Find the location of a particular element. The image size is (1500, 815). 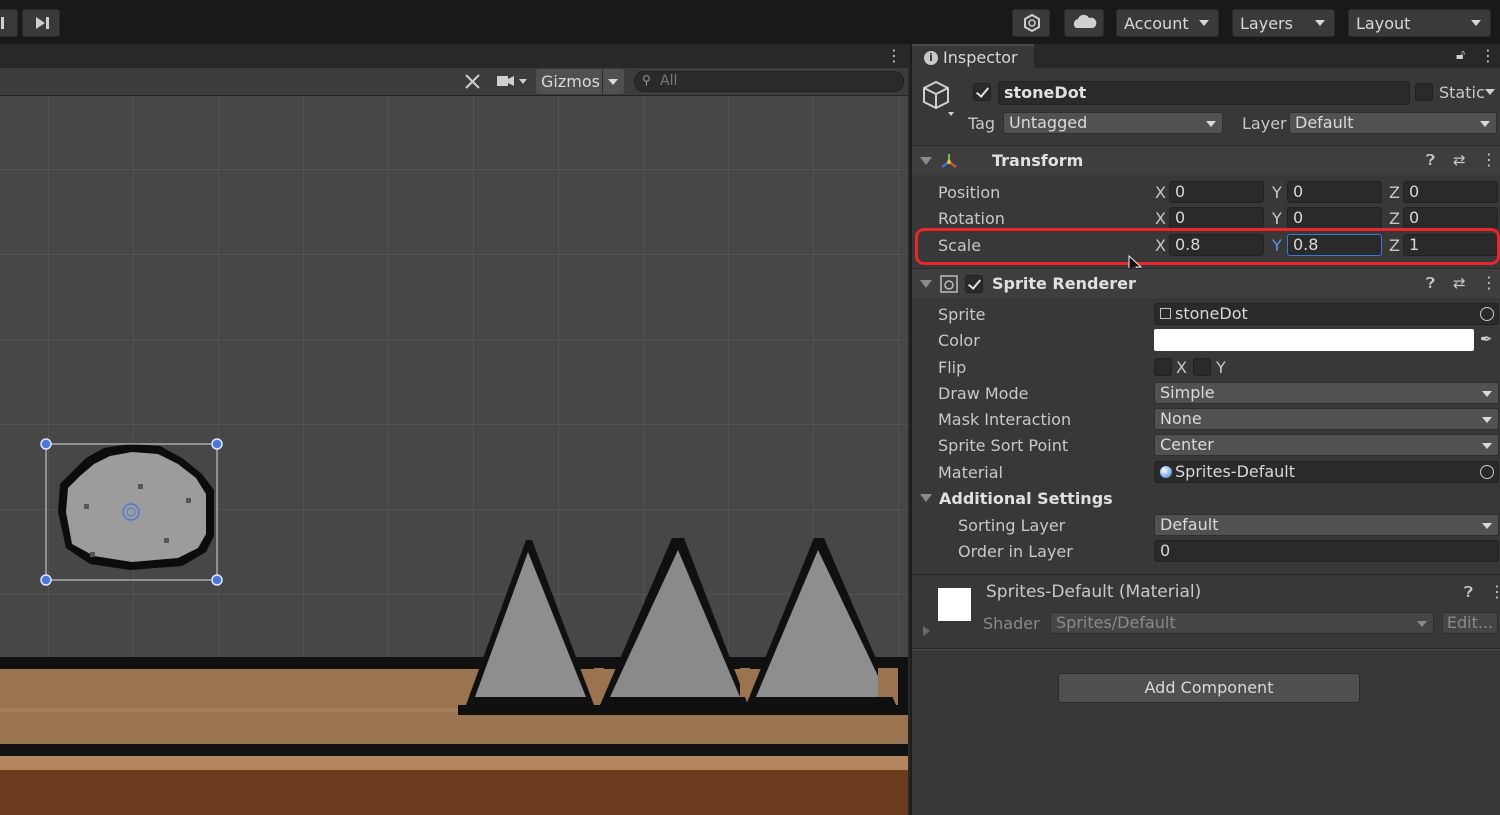

account-dropdown: Account is located at coordinates (1167, 23).